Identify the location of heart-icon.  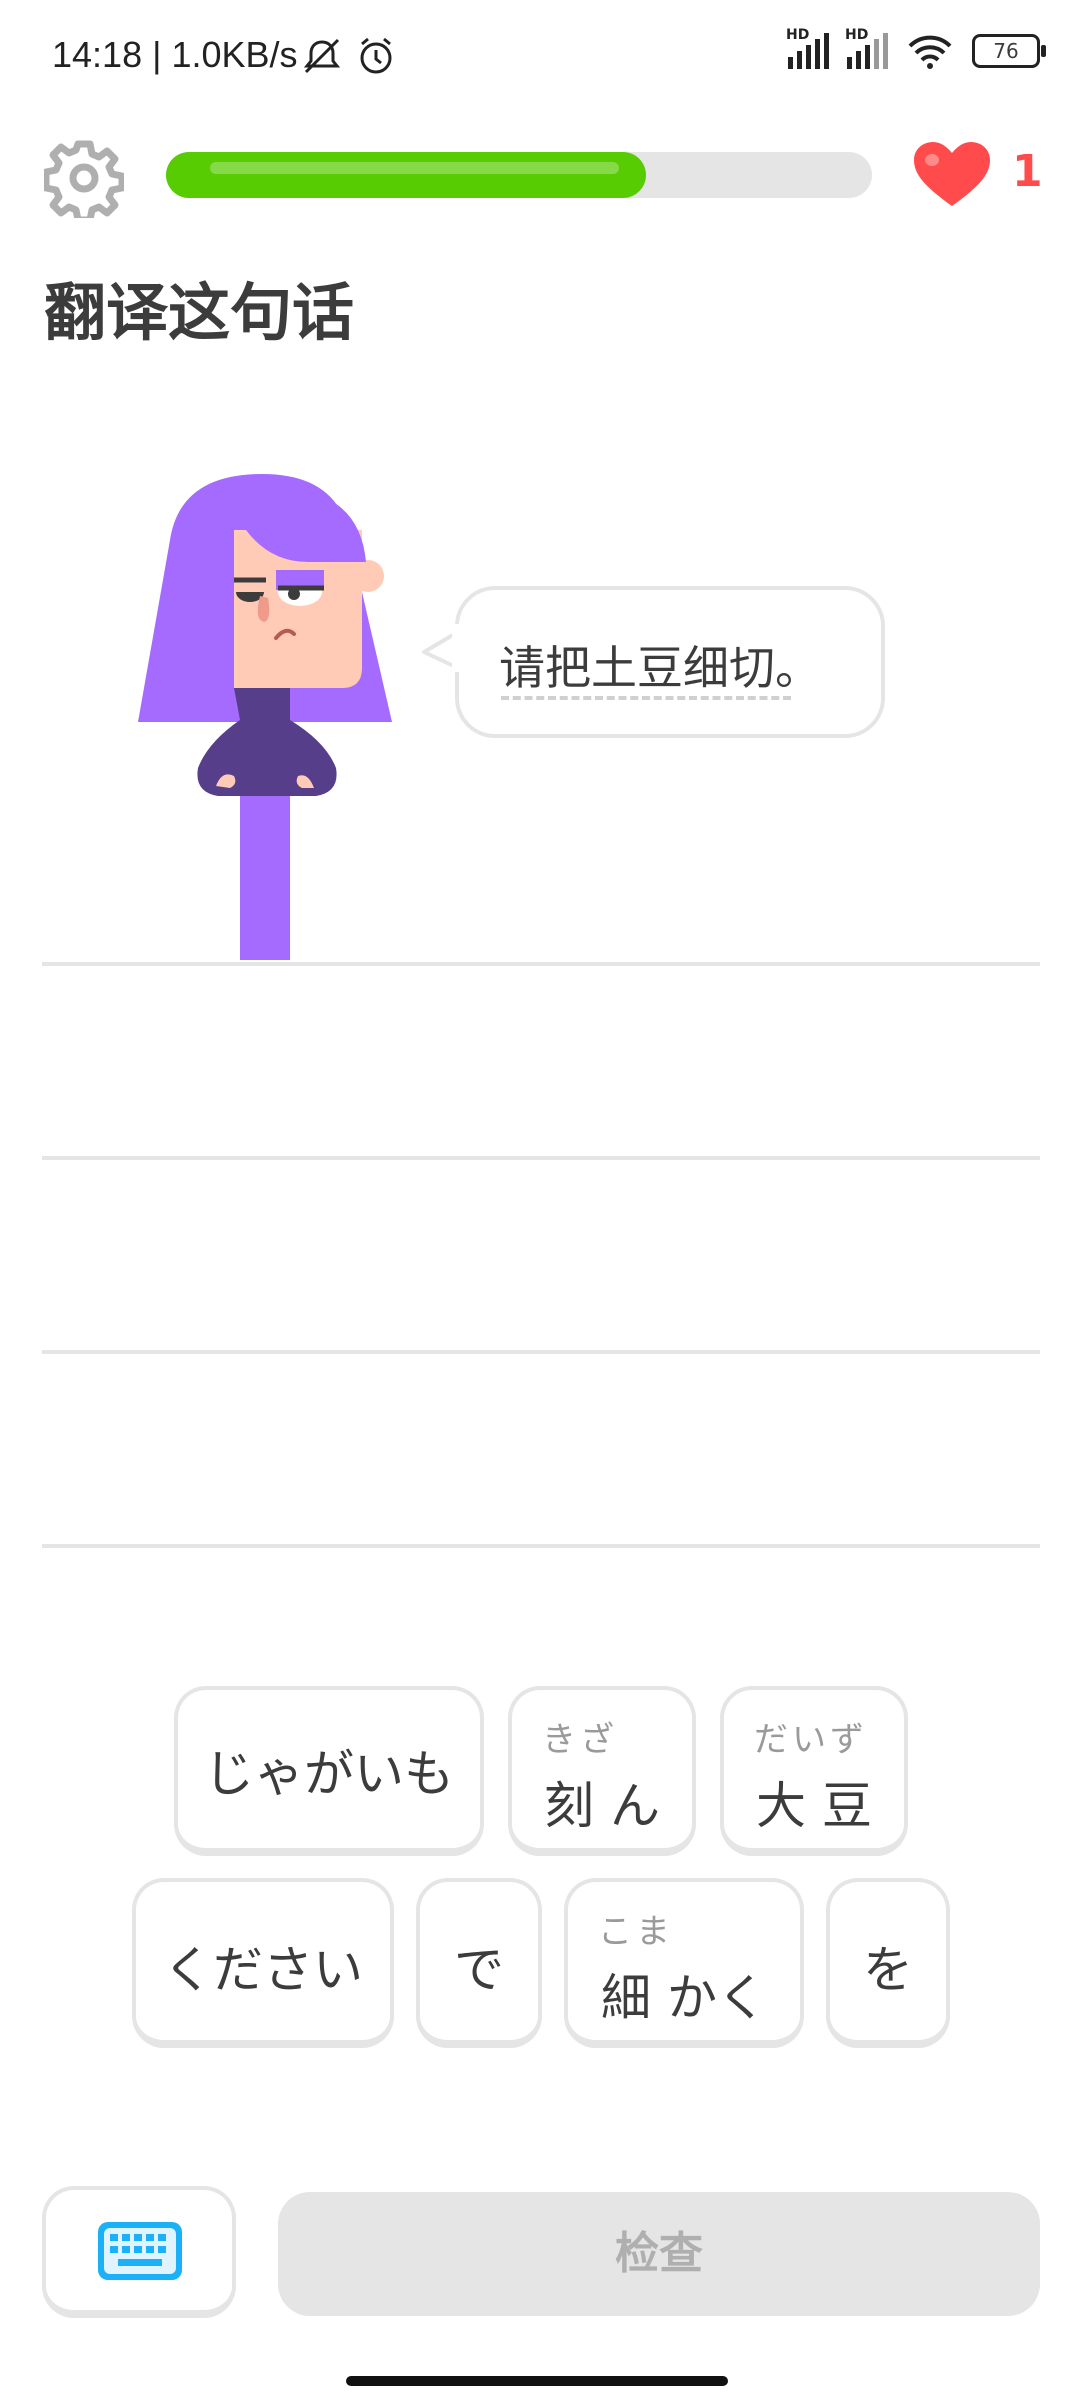
(952, 175).